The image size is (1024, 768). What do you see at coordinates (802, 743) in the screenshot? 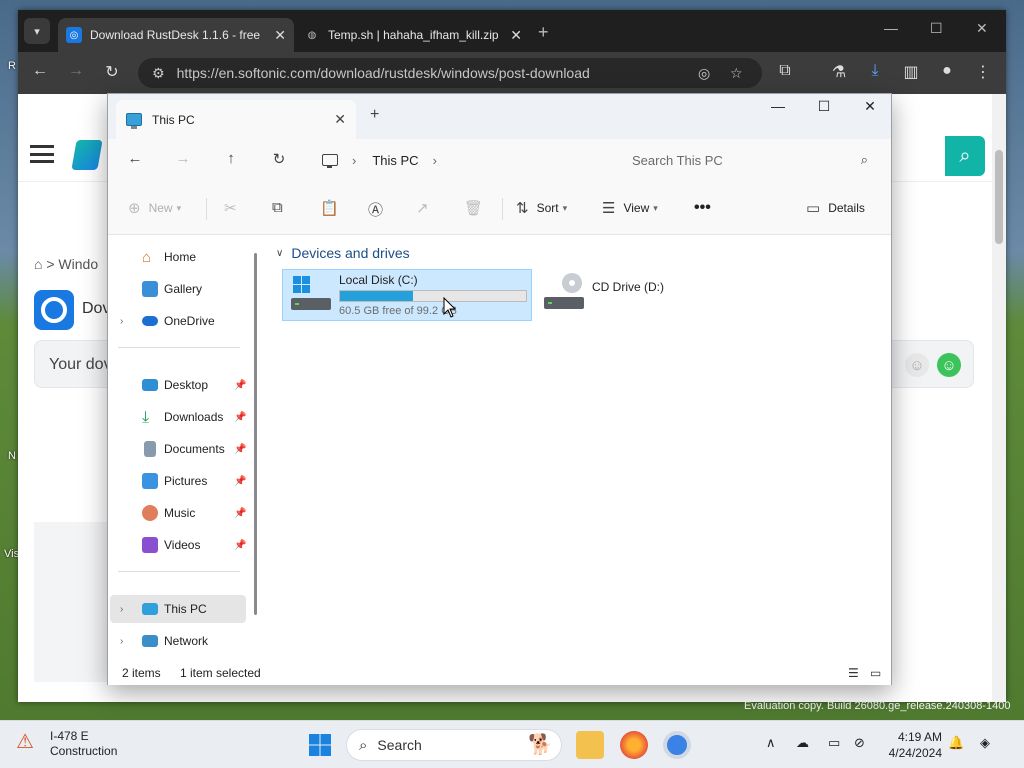
I see `cloud-off-icon: ☁` at bounding box center [802, 743].